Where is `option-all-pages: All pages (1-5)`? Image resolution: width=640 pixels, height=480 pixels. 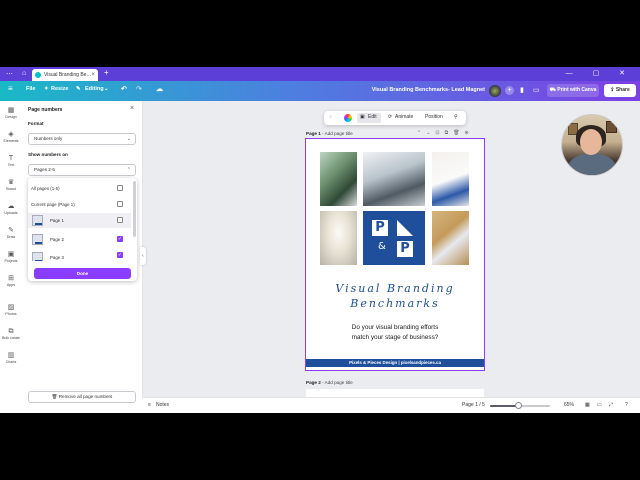
option-all-pages: All pages (1-5) is located at coordinates (79, 188).